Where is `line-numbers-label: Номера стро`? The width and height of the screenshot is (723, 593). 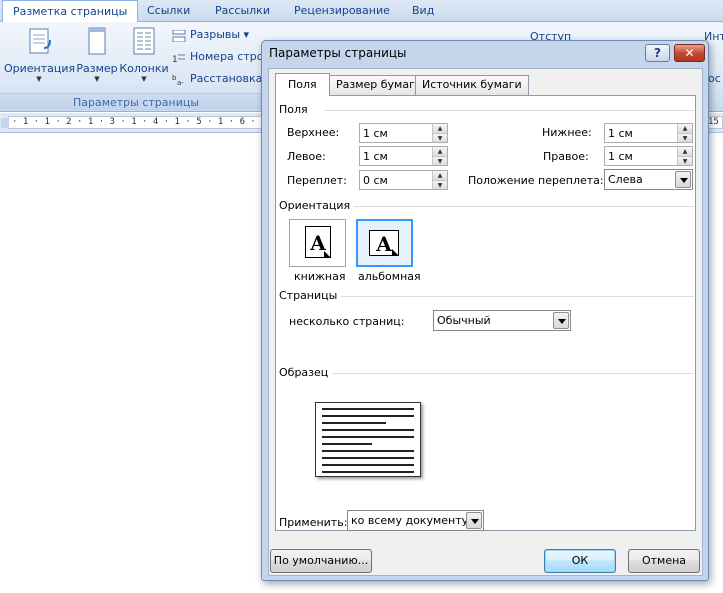 line-numbers-label: Номера стро is located at coordinates (227, 56).